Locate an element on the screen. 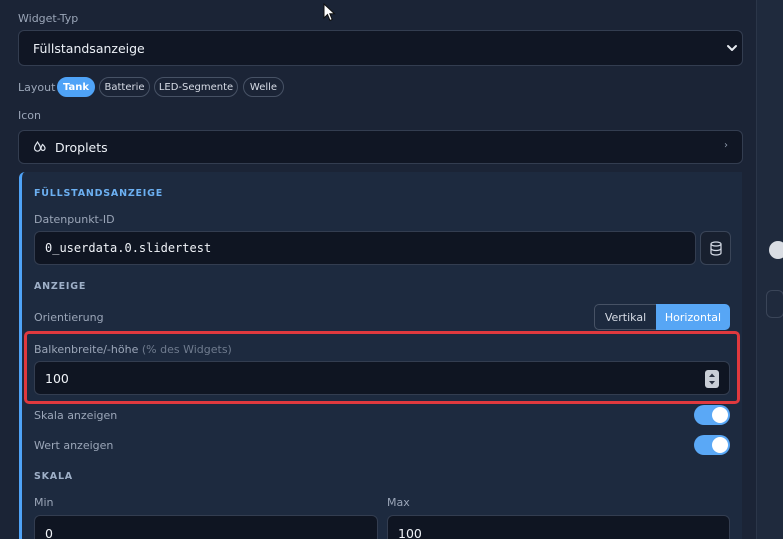 This screenshot has width=783, height=539. orientation-label: Orientierung is located at coordinates (69, 317).